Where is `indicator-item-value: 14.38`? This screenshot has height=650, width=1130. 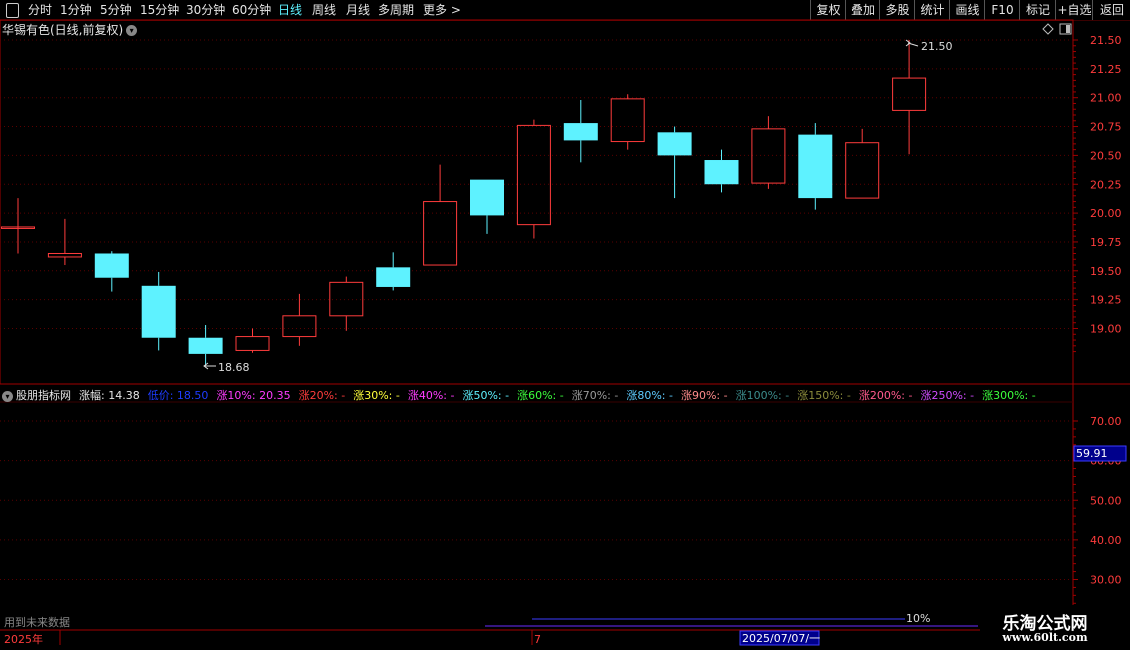
indicator-item-value: 14.38 is located at coordinates (122, 395).